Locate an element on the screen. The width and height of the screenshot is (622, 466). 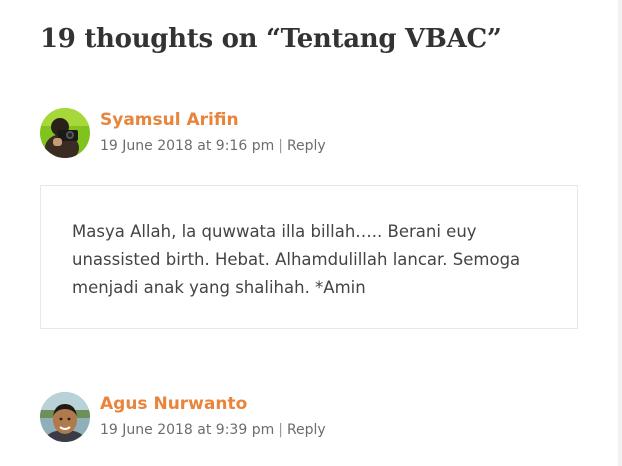
avatar-photographer-green-icon is located at coordinates (65, 133).